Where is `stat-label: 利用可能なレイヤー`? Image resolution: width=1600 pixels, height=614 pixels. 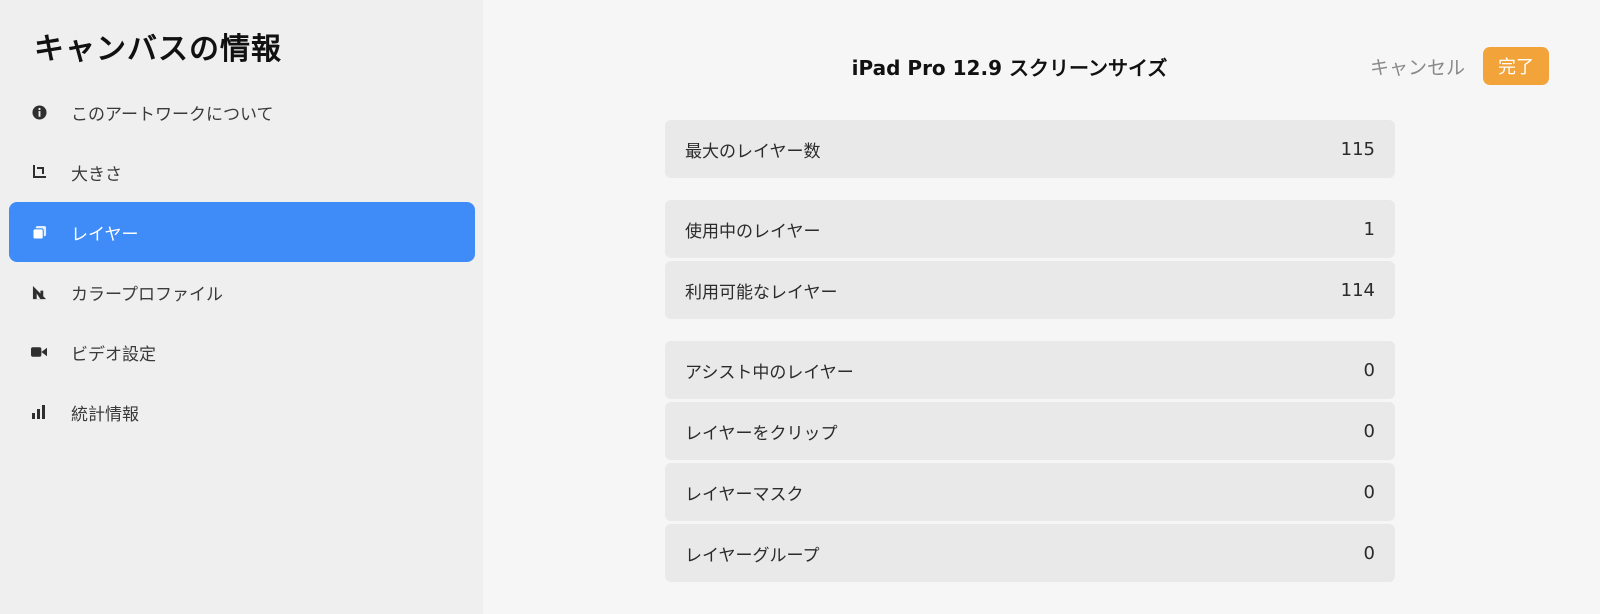
stat-label: 利用可能なレイヤー is located at coordinates (761, 292).